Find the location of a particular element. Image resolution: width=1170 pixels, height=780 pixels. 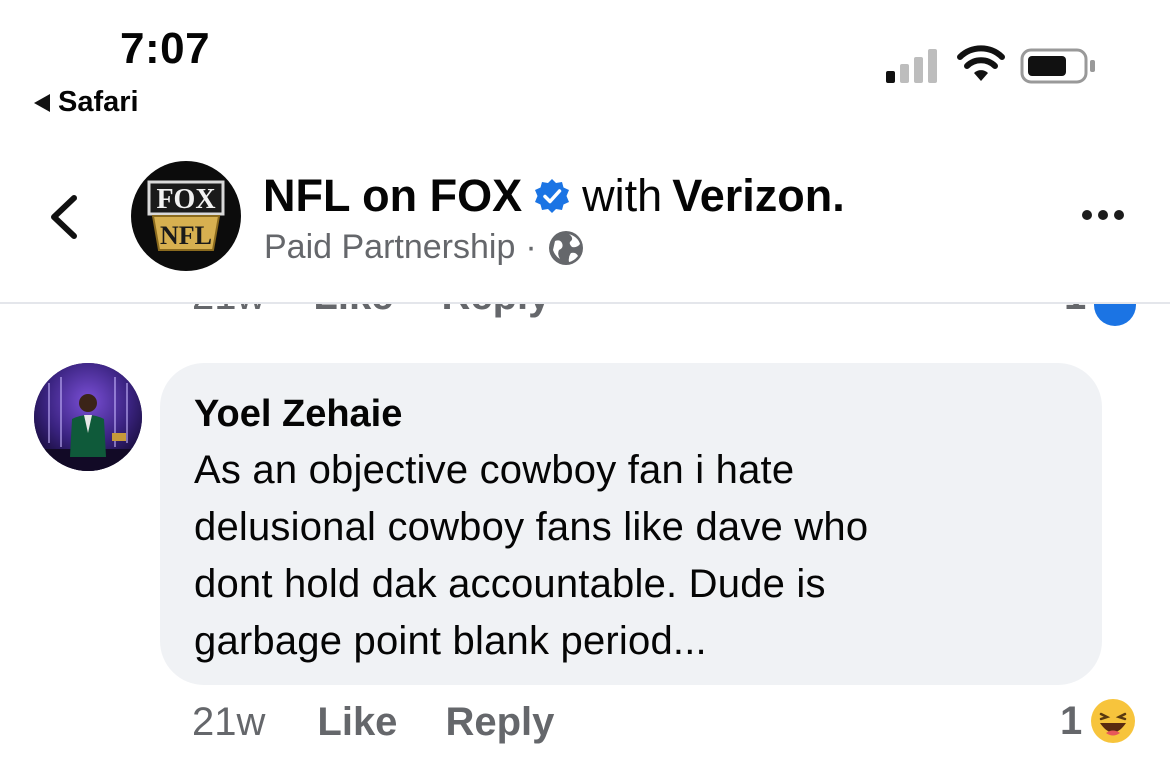

prev-reply-button: Reply is located at coordinates (495, 311).